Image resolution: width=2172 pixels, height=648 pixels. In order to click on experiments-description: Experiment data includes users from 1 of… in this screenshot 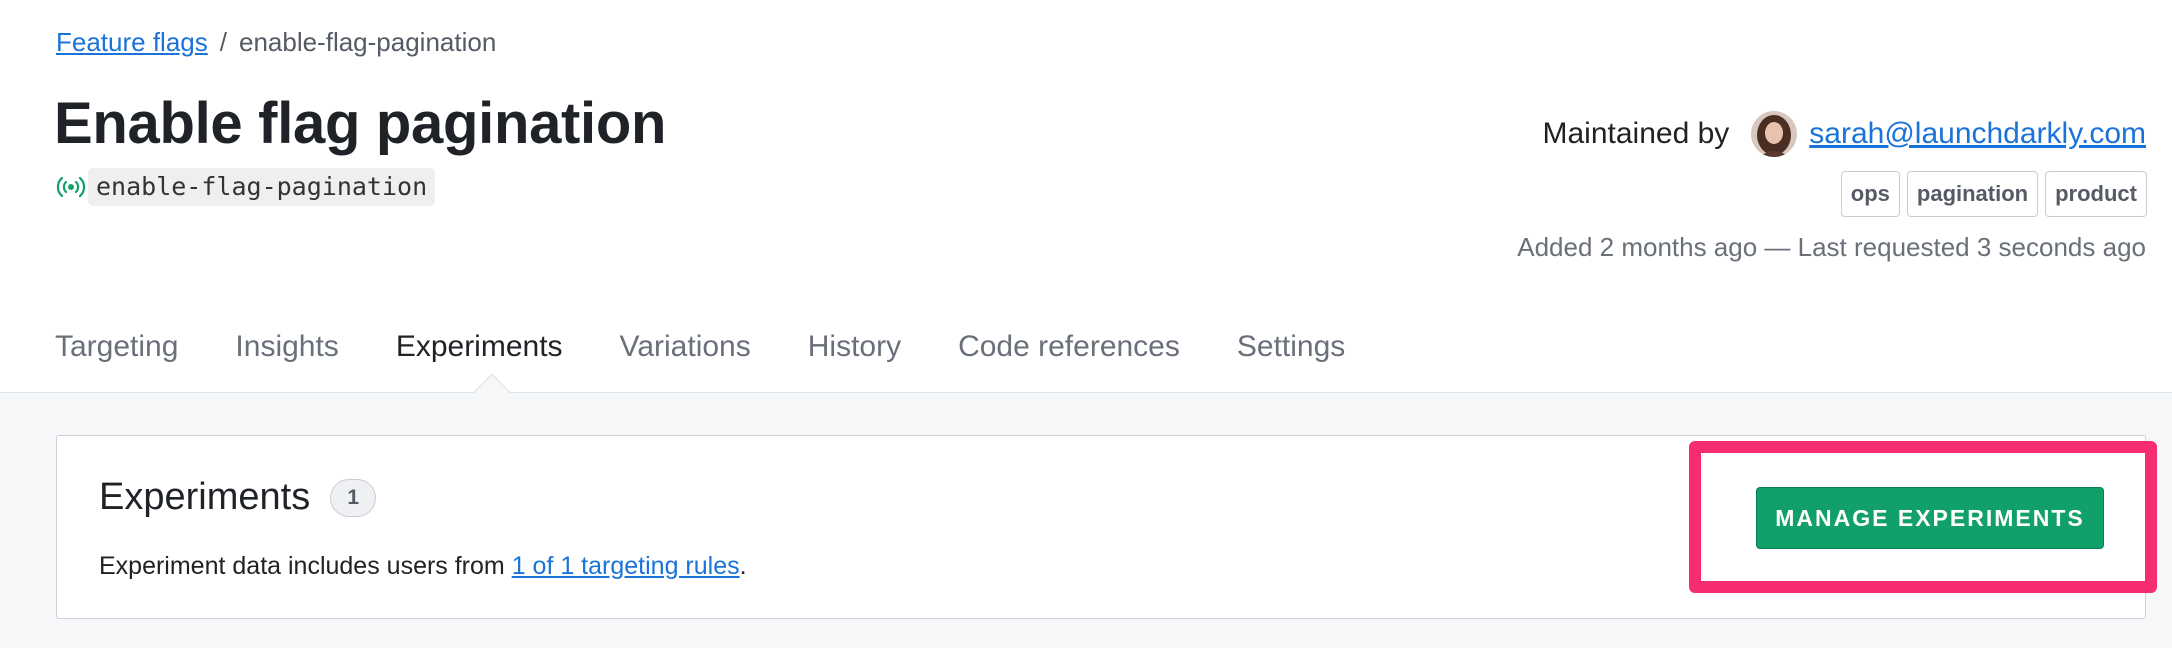, I will do `click(423, 566)`.